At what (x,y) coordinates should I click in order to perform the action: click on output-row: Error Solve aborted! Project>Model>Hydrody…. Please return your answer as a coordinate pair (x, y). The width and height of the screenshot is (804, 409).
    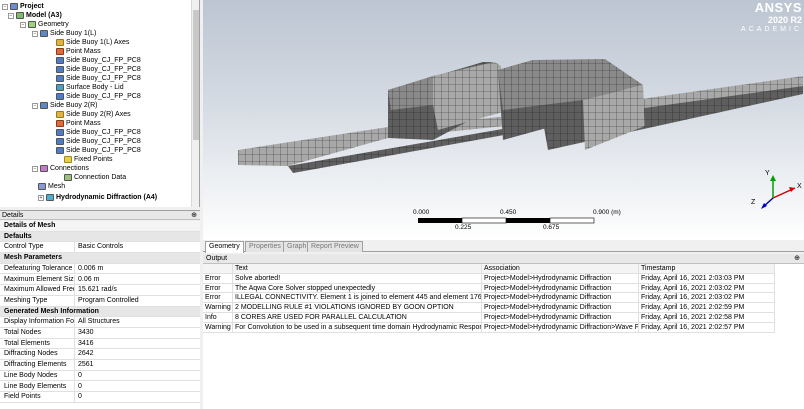
    Looking at the image, I should click on (489, 278).